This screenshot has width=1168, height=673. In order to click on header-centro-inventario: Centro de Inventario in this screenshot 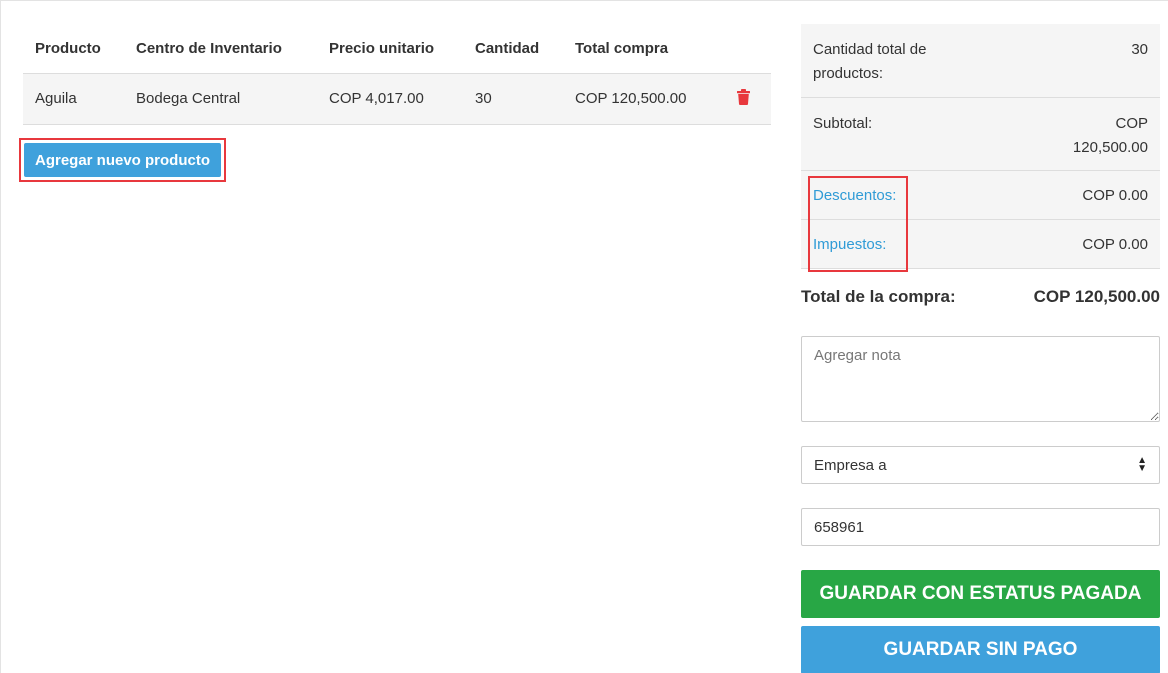, I will do `click(220, 49)`.